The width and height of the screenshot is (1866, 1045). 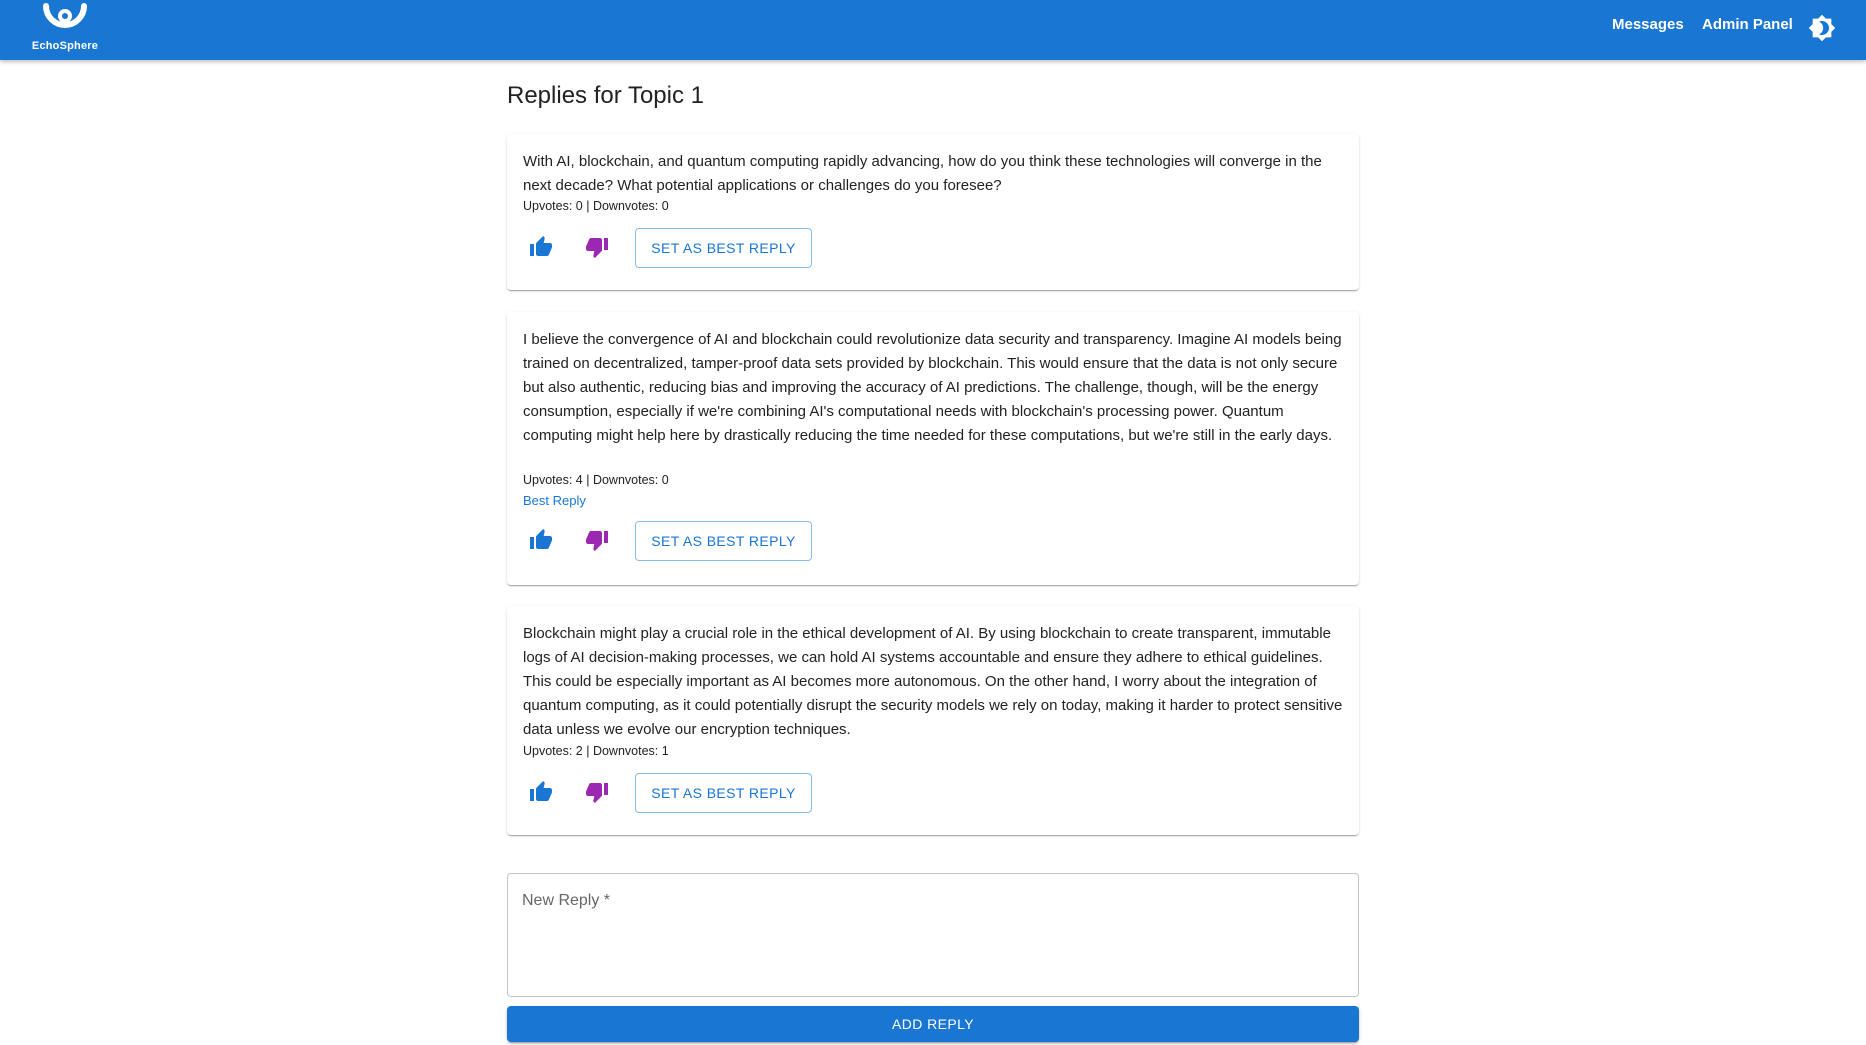 I want to click on brightness-icon, so click(x=1822, y=28).